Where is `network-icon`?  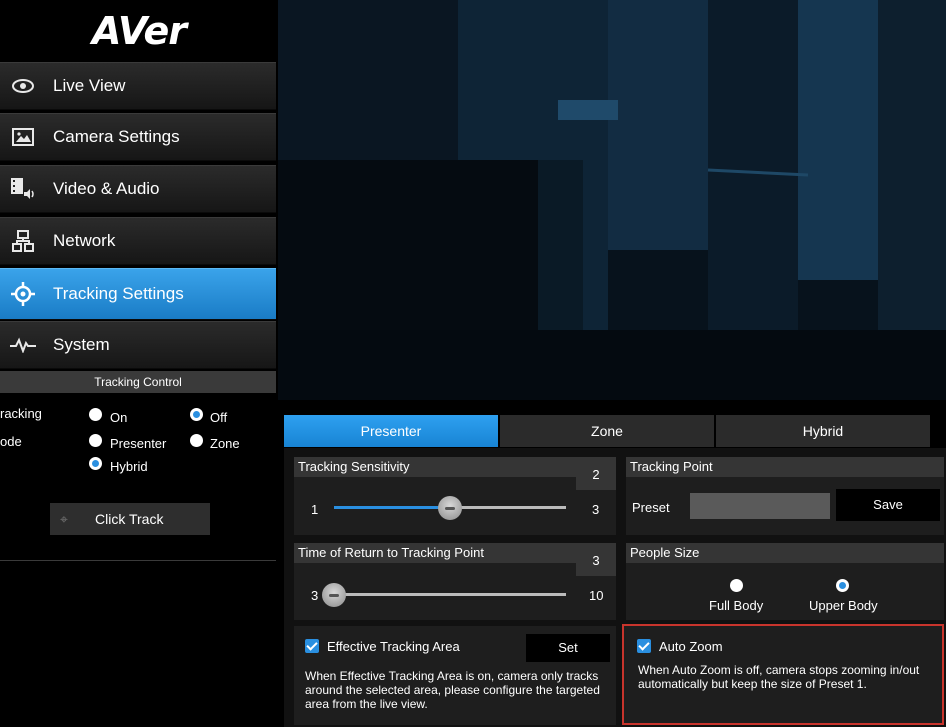 network-icon is located at coordinates (23, 241).